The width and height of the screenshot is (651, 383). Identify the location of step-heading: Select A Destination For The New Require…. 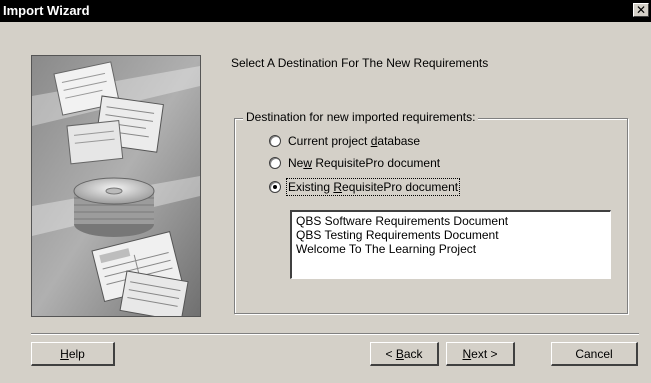
(360, 63).